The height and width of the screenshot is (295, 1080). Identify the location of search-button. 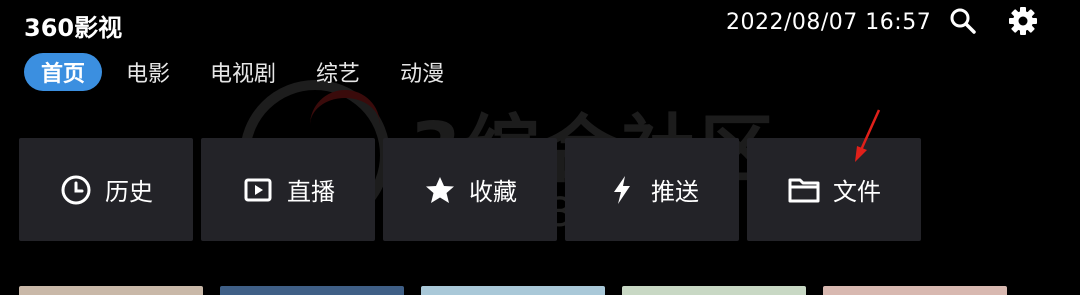
(963, 21).